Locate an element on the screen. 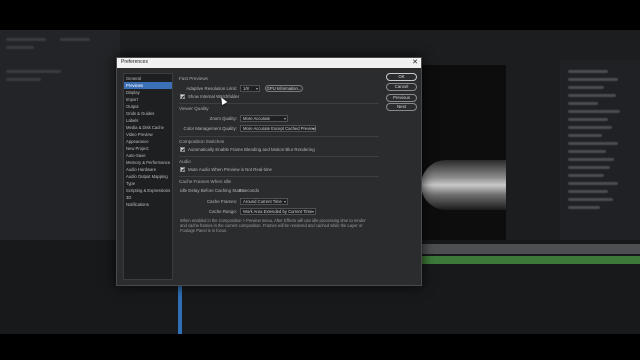  adaptive-resolution-label: Adaptive Resolution Limit: is located at coordinates (211, 88).